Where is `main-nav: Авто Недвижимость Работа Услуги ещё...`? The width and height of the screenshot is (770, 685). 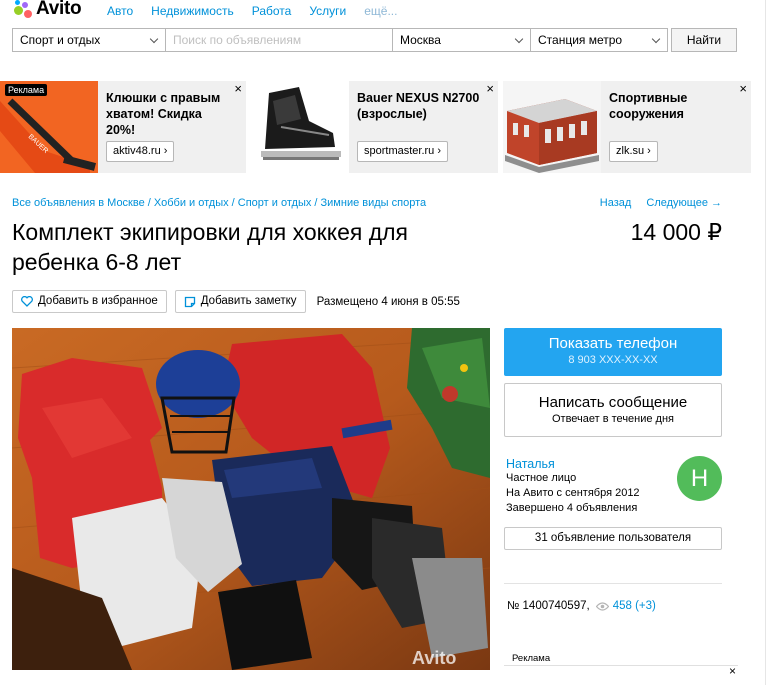 main-nav: Авто Недвижимость Работа Услуги ещё... is located at coordinates (261, 11).